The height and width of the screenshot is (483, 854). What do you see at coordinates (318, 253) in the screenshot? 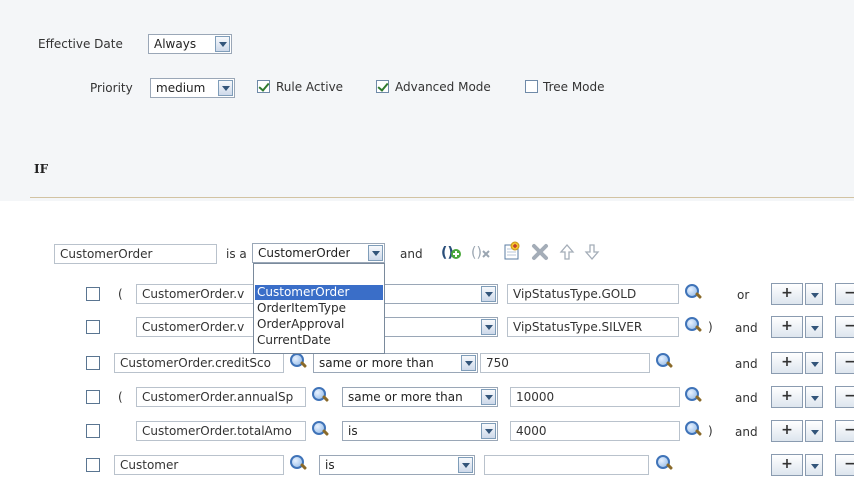
I see `pattern-type-select: CustomerOrder` at bounding box center [318, 253].